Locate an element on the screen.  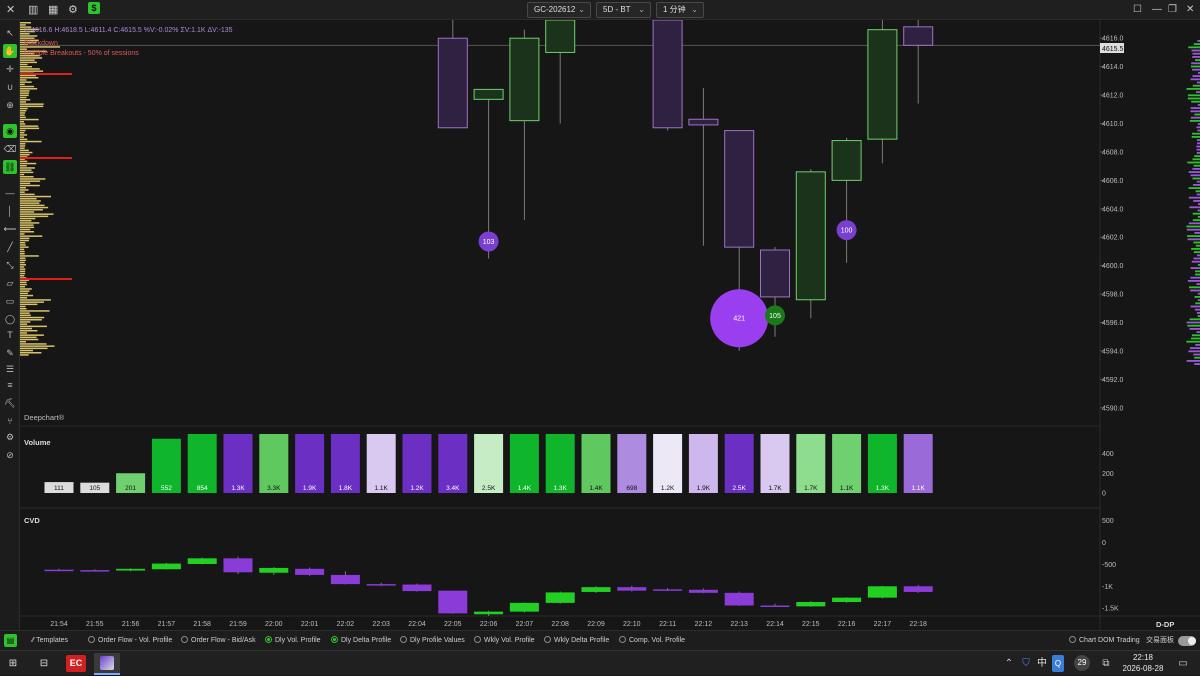
grid-icon: ▤ is located at coordinates (10, 640).